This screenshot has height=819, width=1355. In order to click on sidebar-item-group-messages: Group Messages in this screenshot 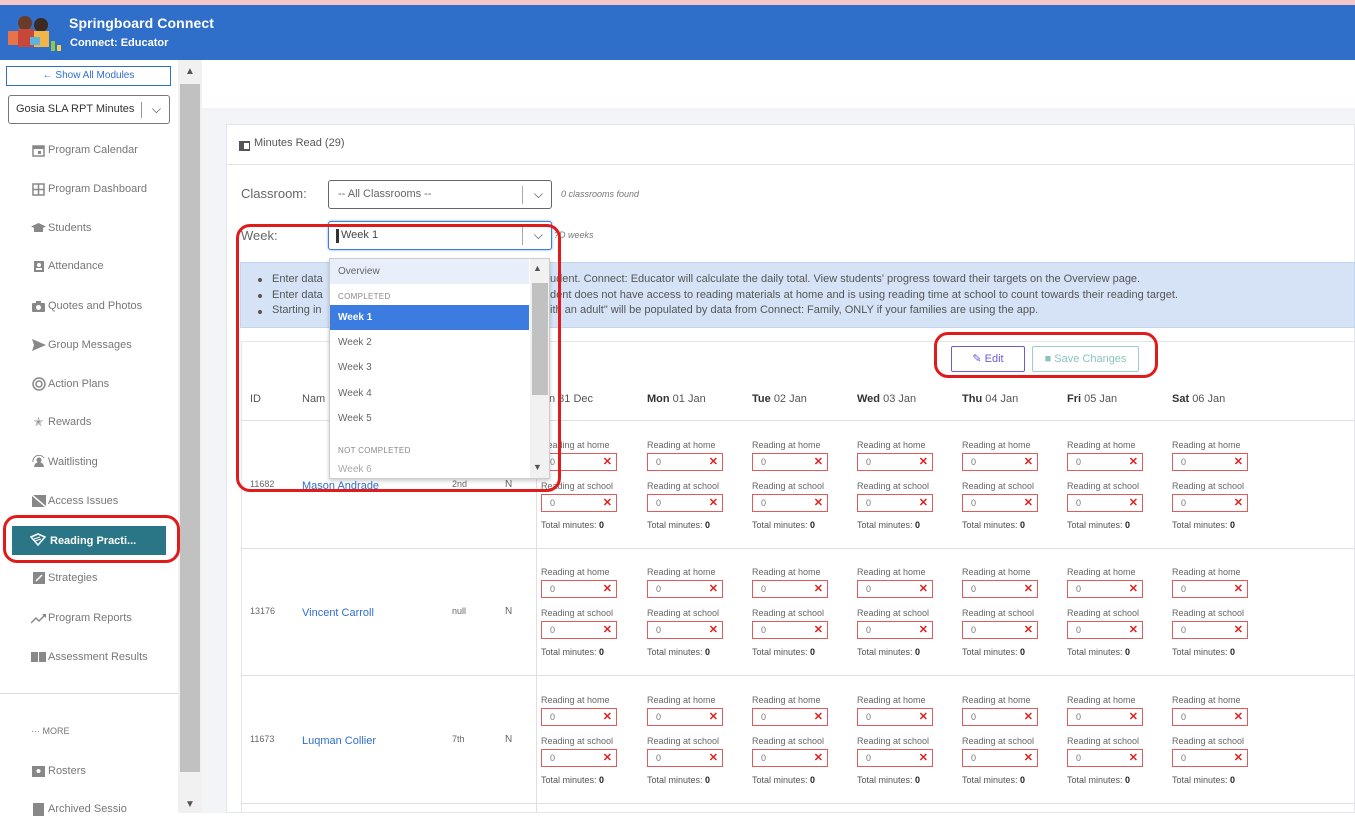, I will do `click(81, 345)`.